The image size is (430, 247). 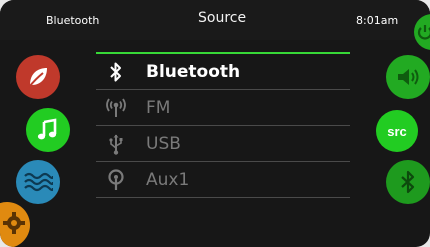 I want to click on clock: 8:01am, so click(x=377, y=20).